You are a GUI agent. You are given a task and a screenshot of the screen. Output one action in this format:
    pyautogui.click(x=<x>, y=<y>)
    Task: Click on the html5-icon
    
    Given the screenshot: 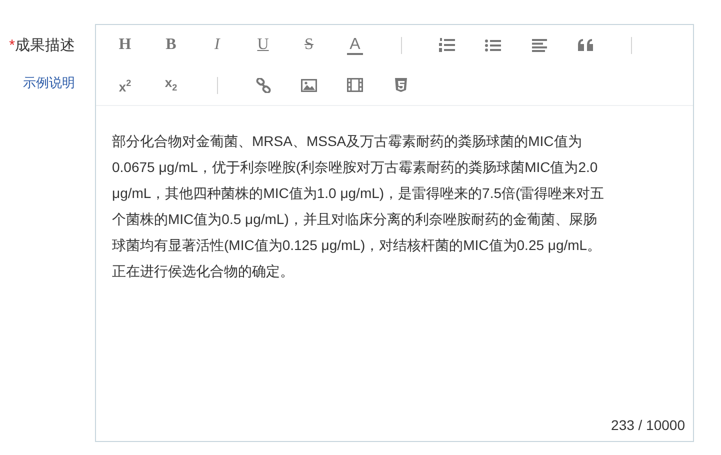 What is the action you would take?
    pyautogui.click(x=401, y=85)
    